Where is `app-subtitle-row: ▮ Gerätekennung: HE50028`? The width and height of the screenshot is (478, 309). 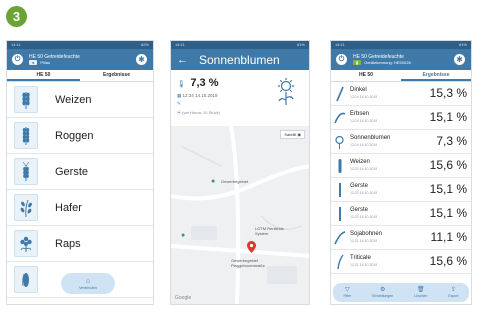 app-subtitle-row: ▮ Gerätekennung: HE50028 is located at coordinates (382, 62).